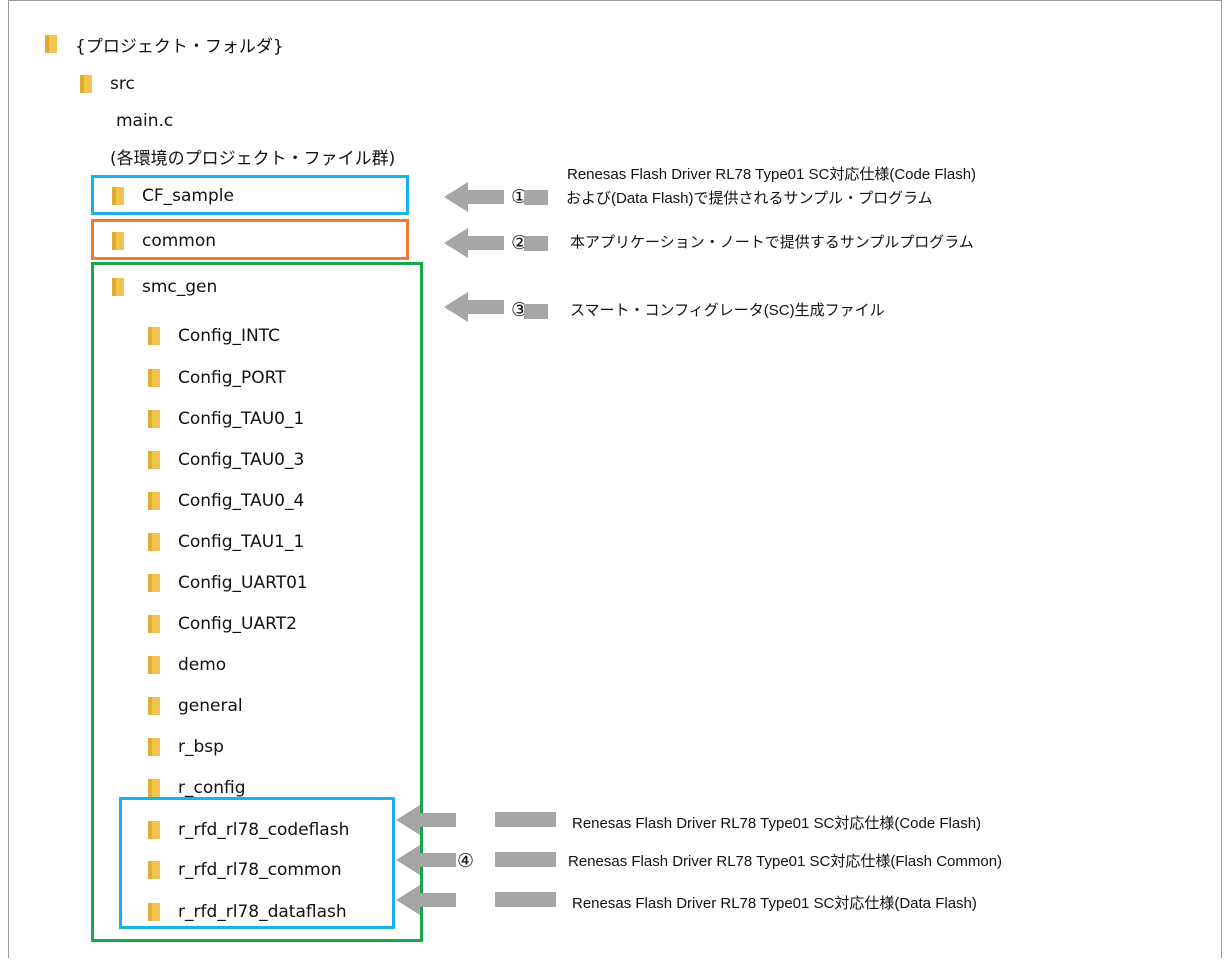  I want to click on tree-root-folder: {プロジェクト・フォルダ}, so click(164, 44).